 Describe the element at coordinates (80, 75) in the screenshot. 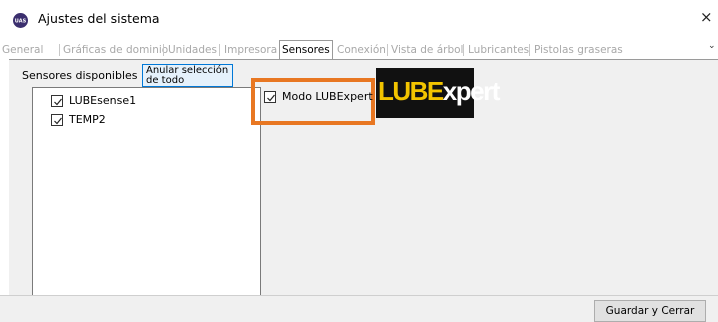

I see `available-sensors-label: Sensores disponibles` at that location.